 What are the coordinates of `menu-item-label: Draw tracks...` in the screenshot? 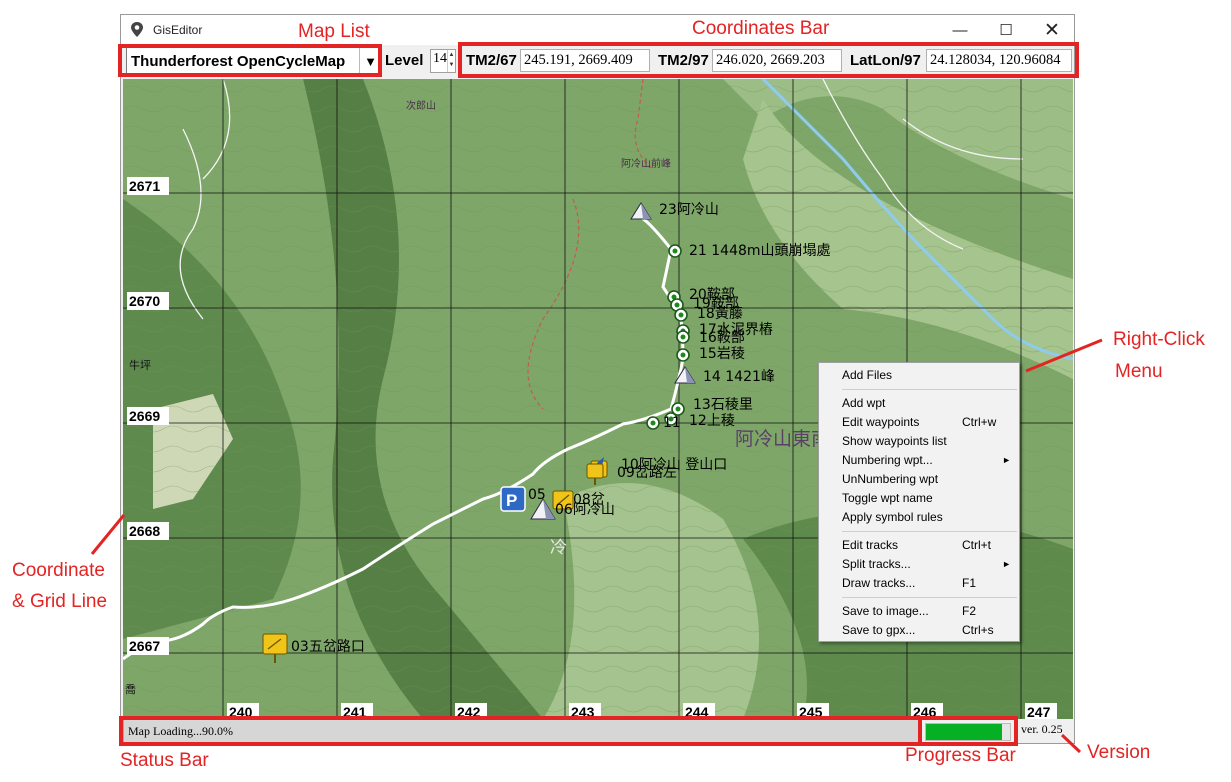 It's located at (879, 583).